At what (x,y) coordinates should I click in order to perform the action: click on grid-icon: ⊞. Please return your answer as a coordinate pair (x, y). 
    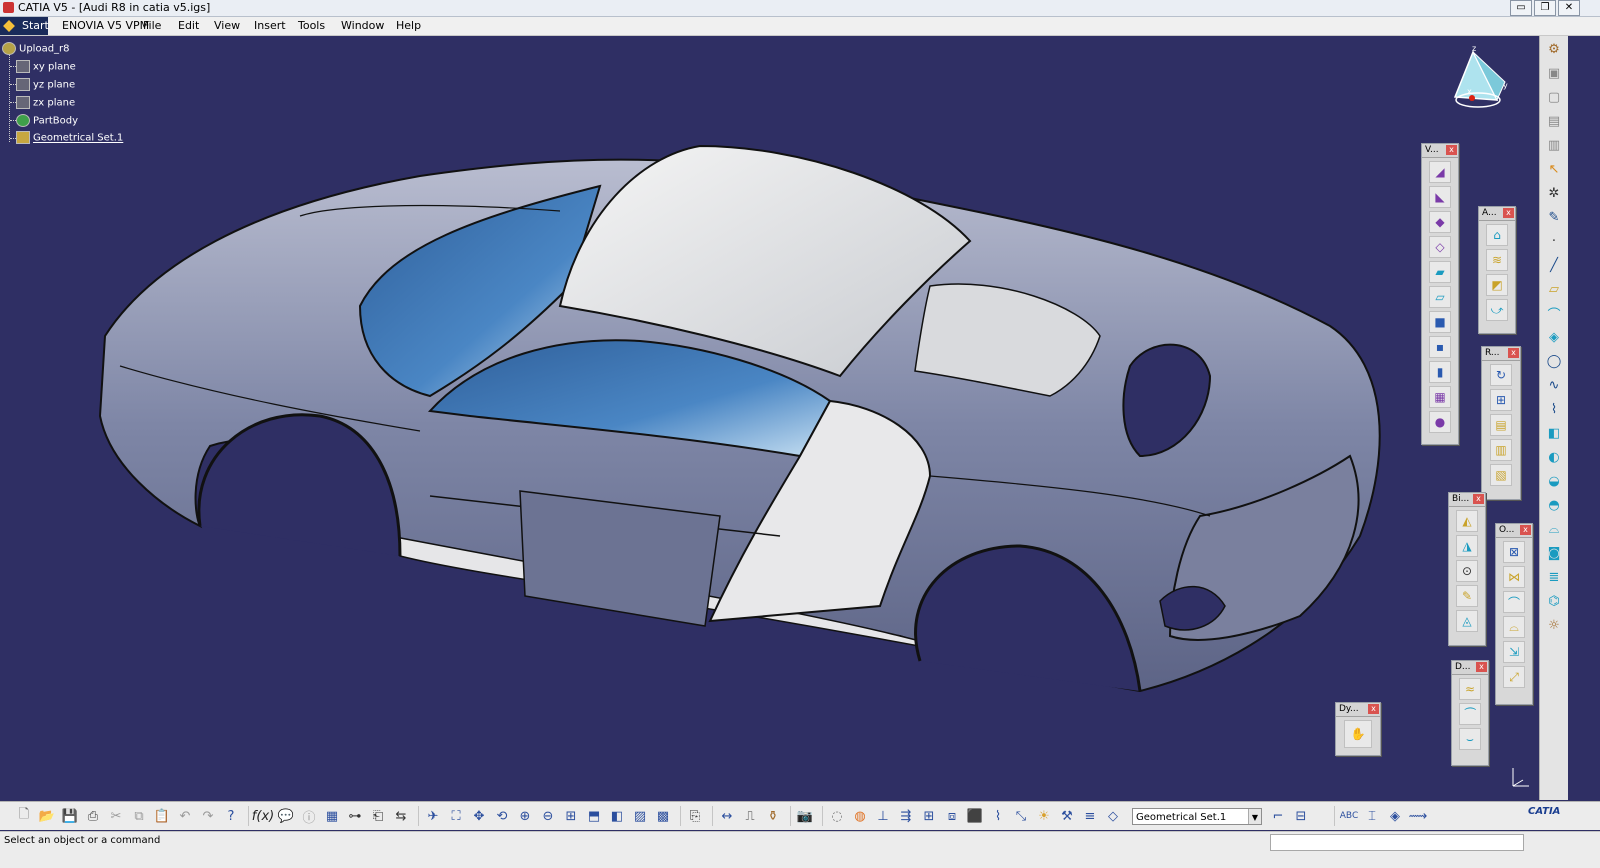
    Looking at the image, I should click on (929, 816).